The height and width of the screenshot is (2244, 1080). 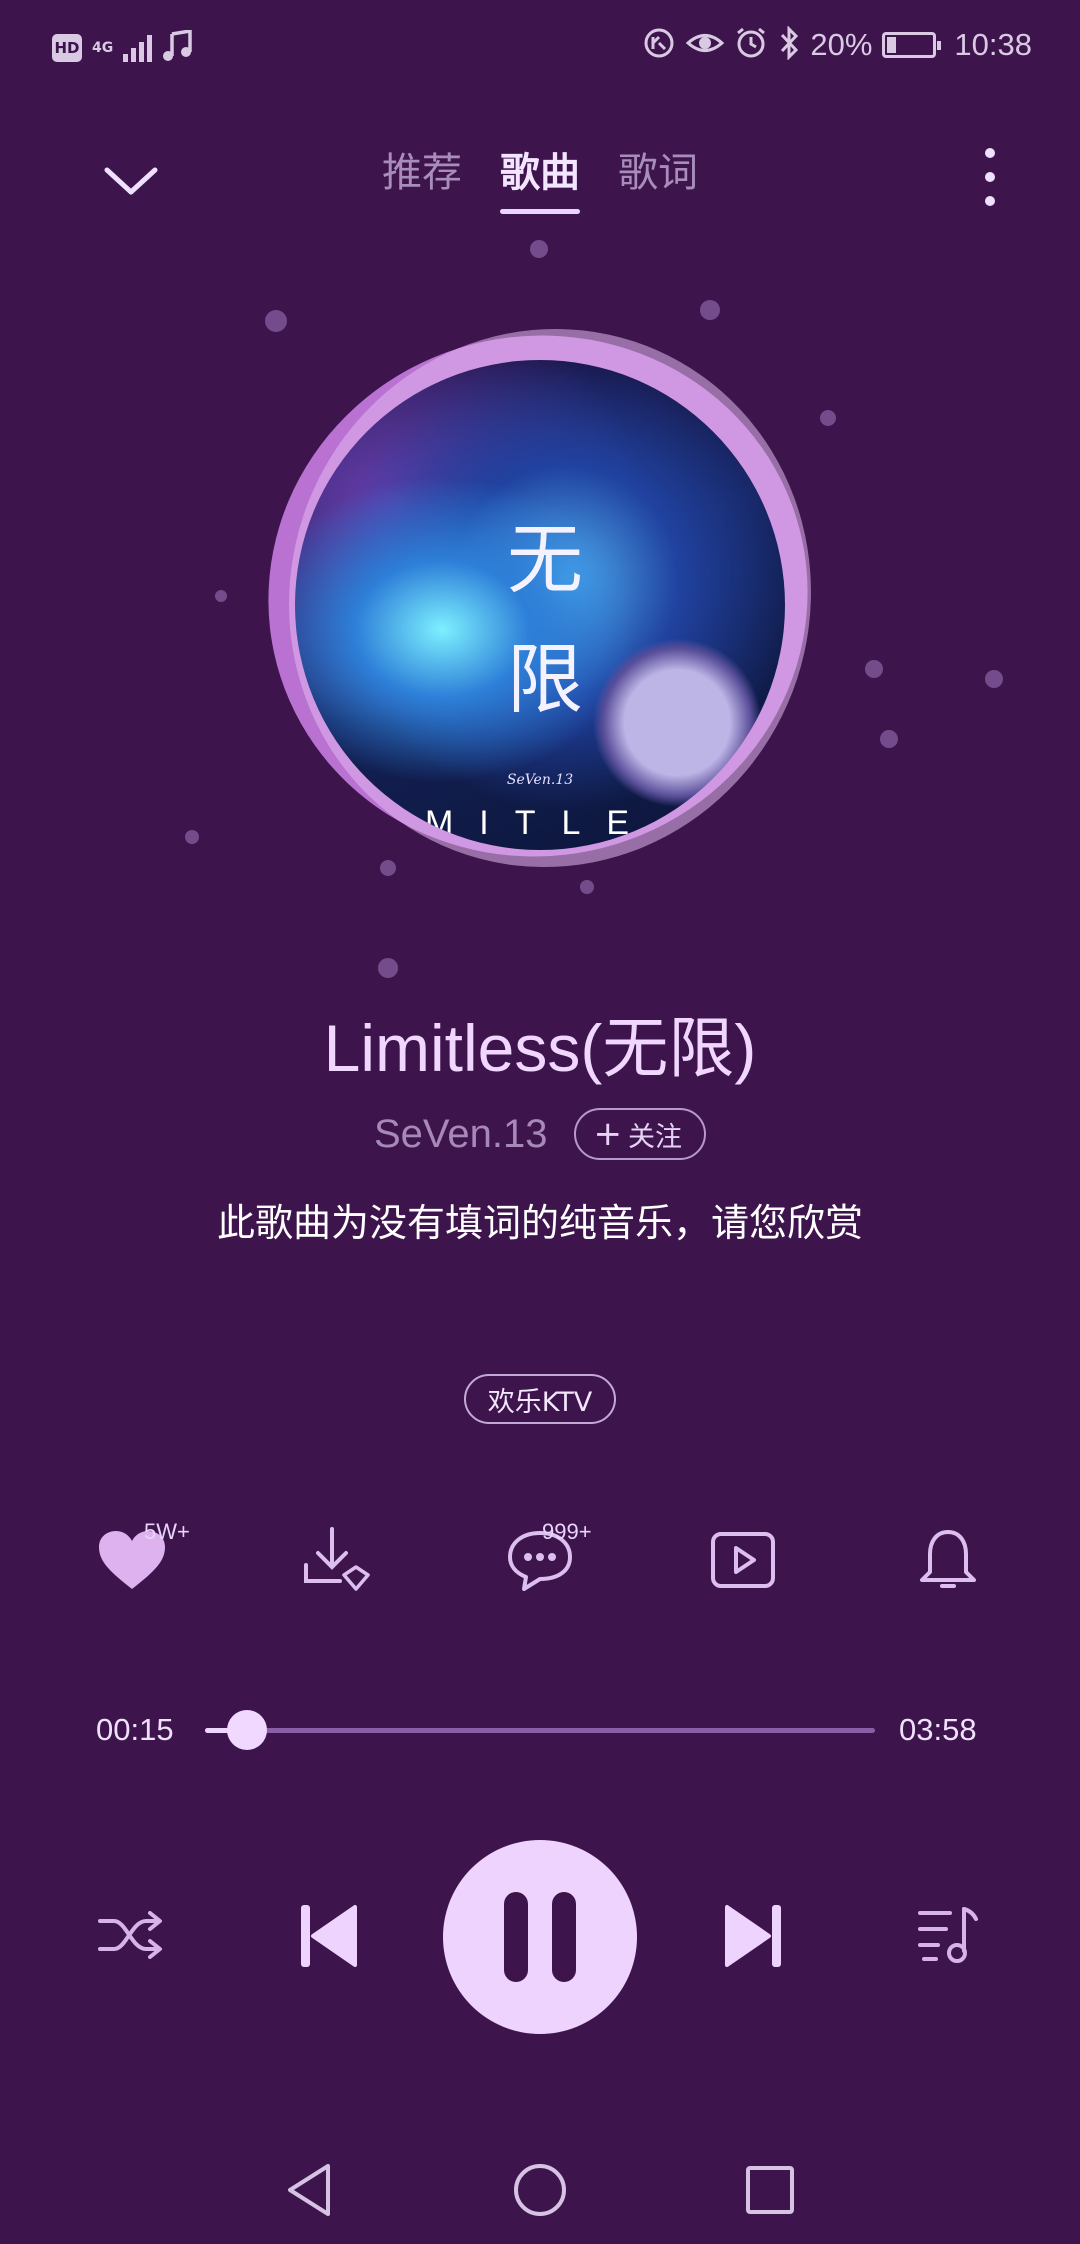 I want to click on playlist-button, so click(x=947, y=1934).